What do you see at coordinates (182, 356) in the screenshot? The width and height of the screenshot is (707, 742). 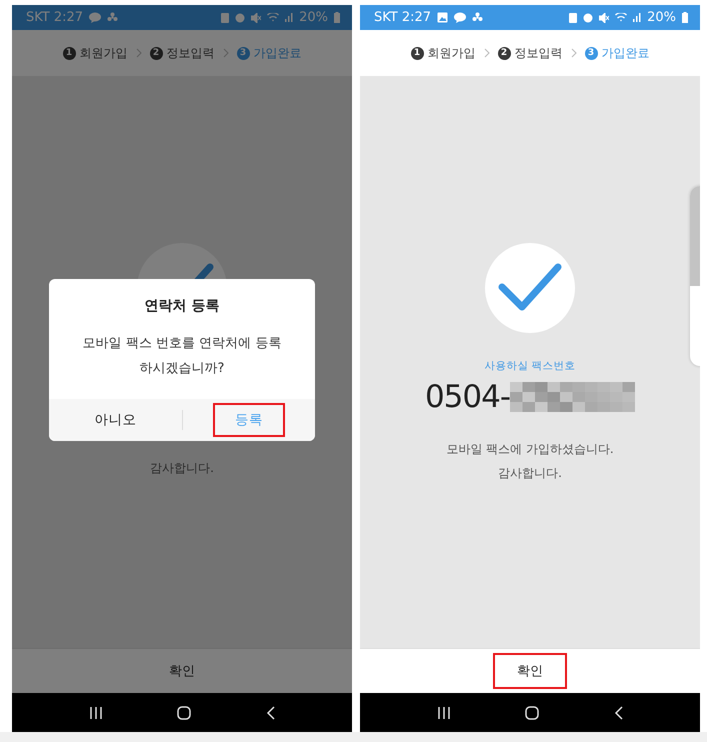 I see `dialog-message: 모바일 팩스 번호를 연락처에 등록 하시겠습니까?` at bounding box center [182, 356].